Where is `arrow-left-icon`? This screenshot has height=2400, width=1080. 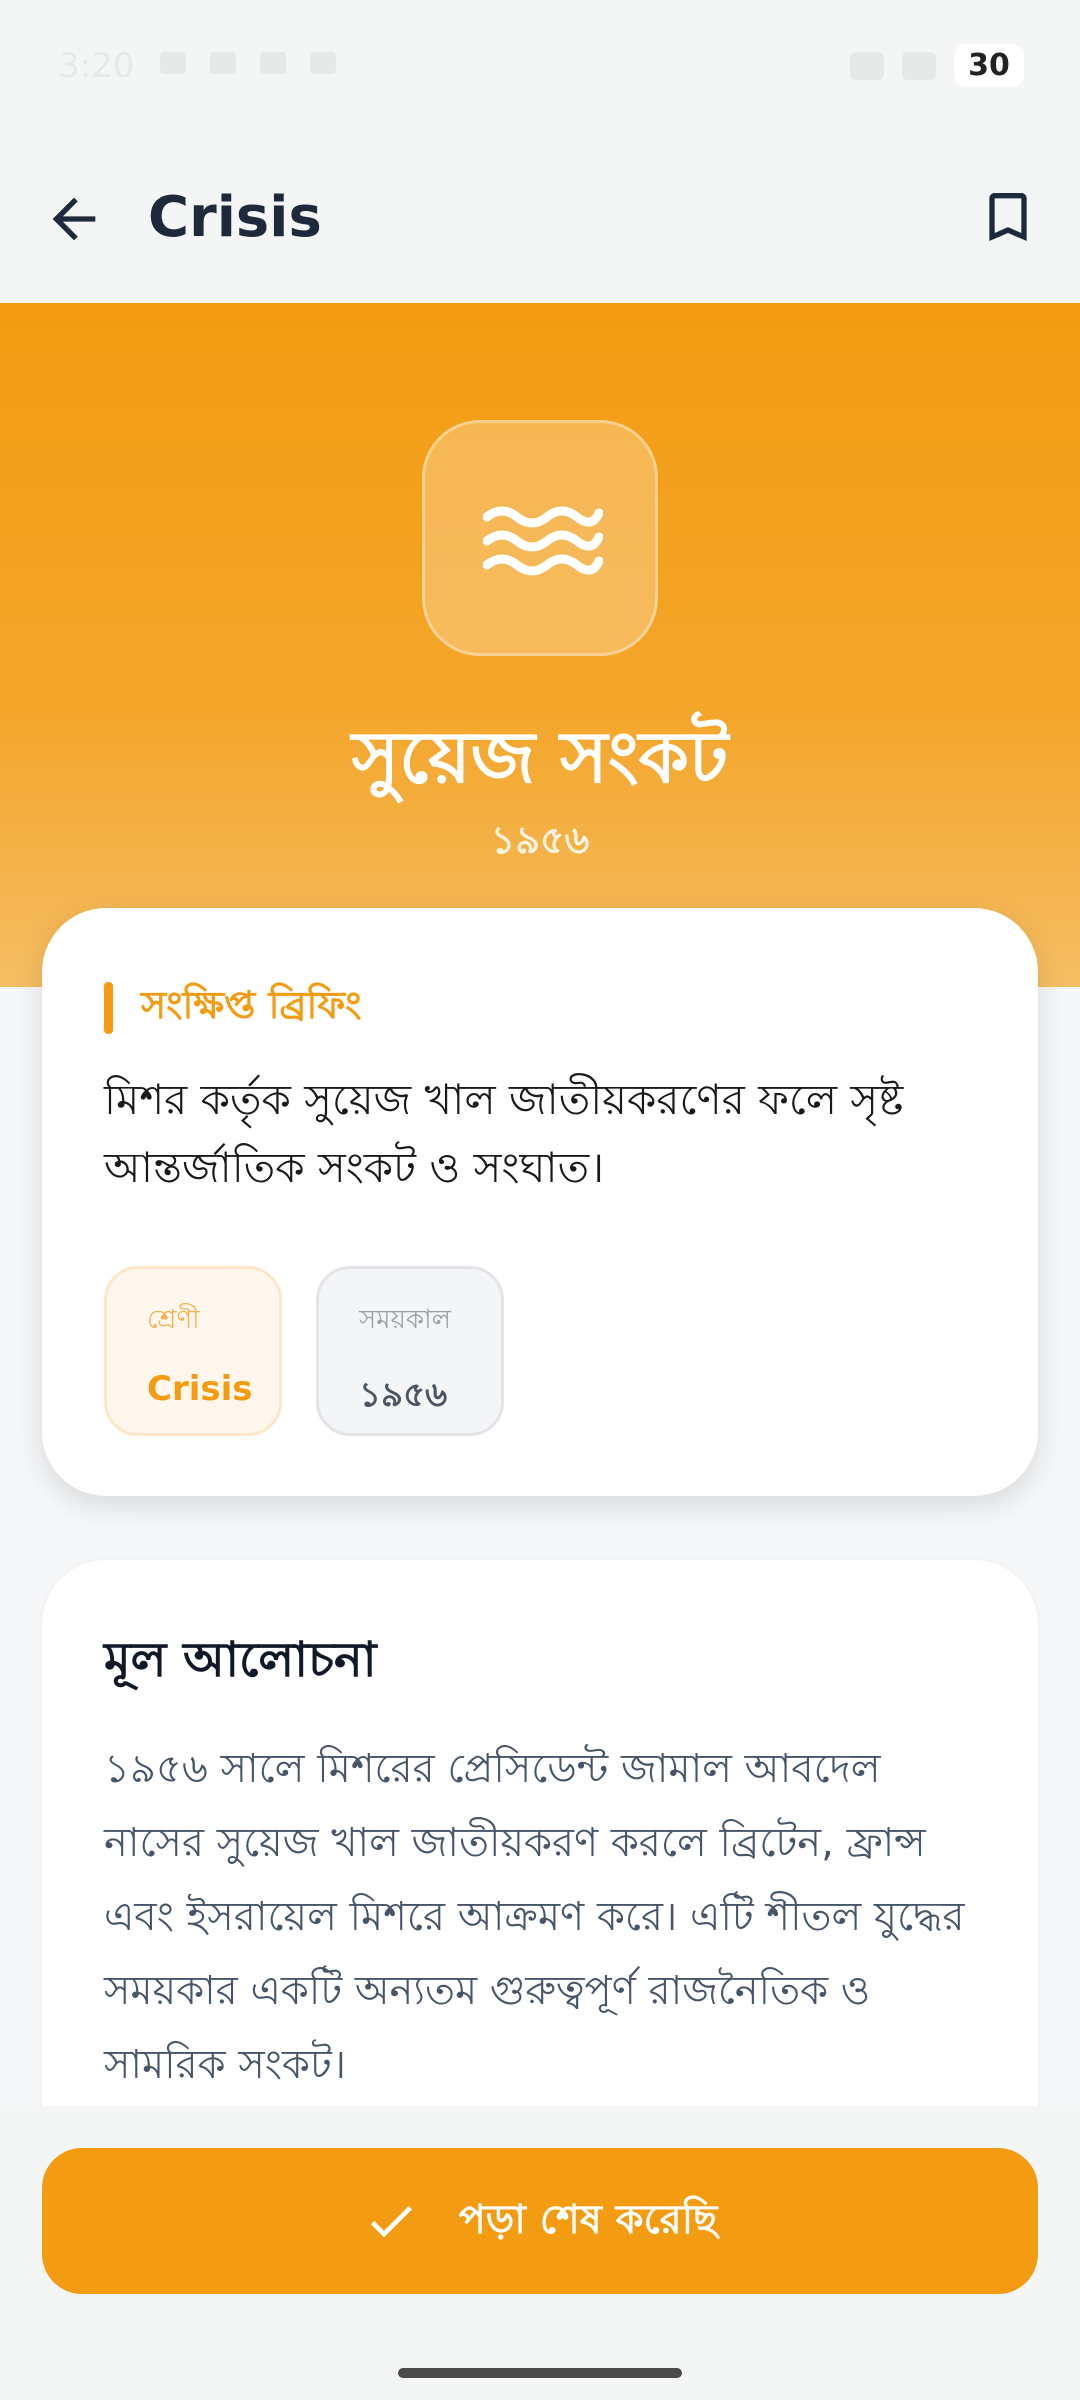
arrow-left-icon is located at coordinates (74, 219).